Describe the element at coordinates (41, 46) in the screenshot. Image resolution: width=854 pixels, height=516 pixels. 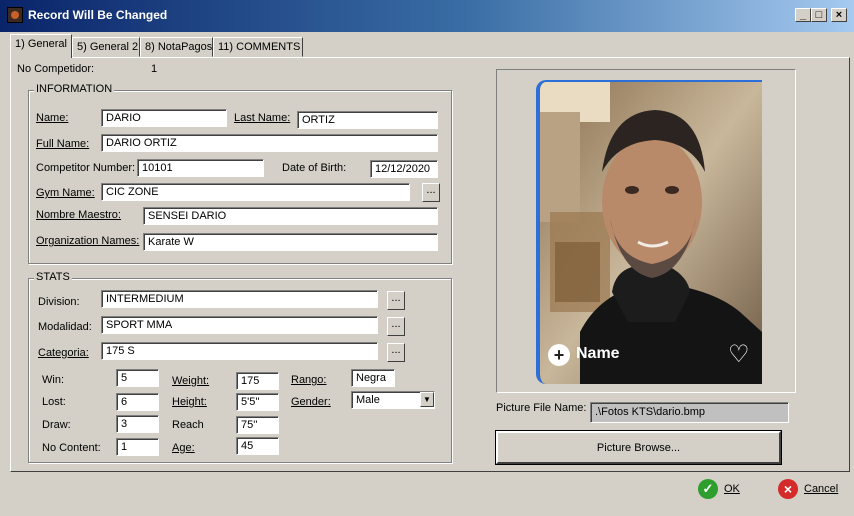
I see `tab-general: 1) General` at that location.